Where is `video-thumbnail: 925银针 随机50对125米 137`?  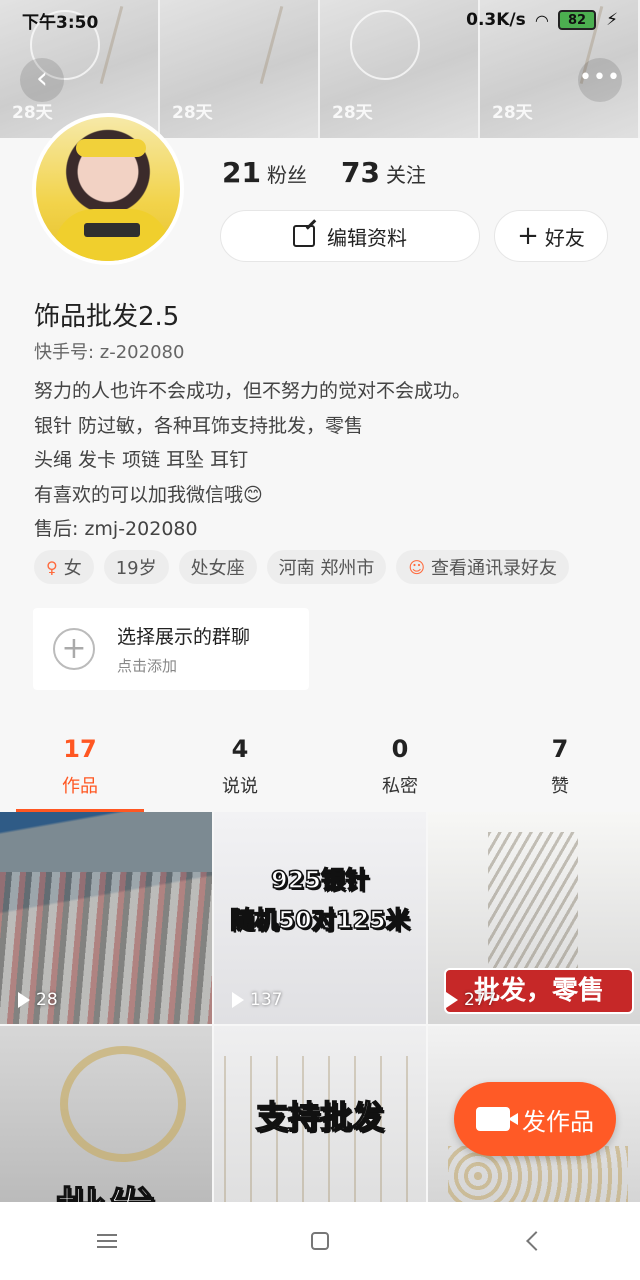
video-thumbnail: 925银针 随机50对125米 137 is located at coordinates (320, 918).